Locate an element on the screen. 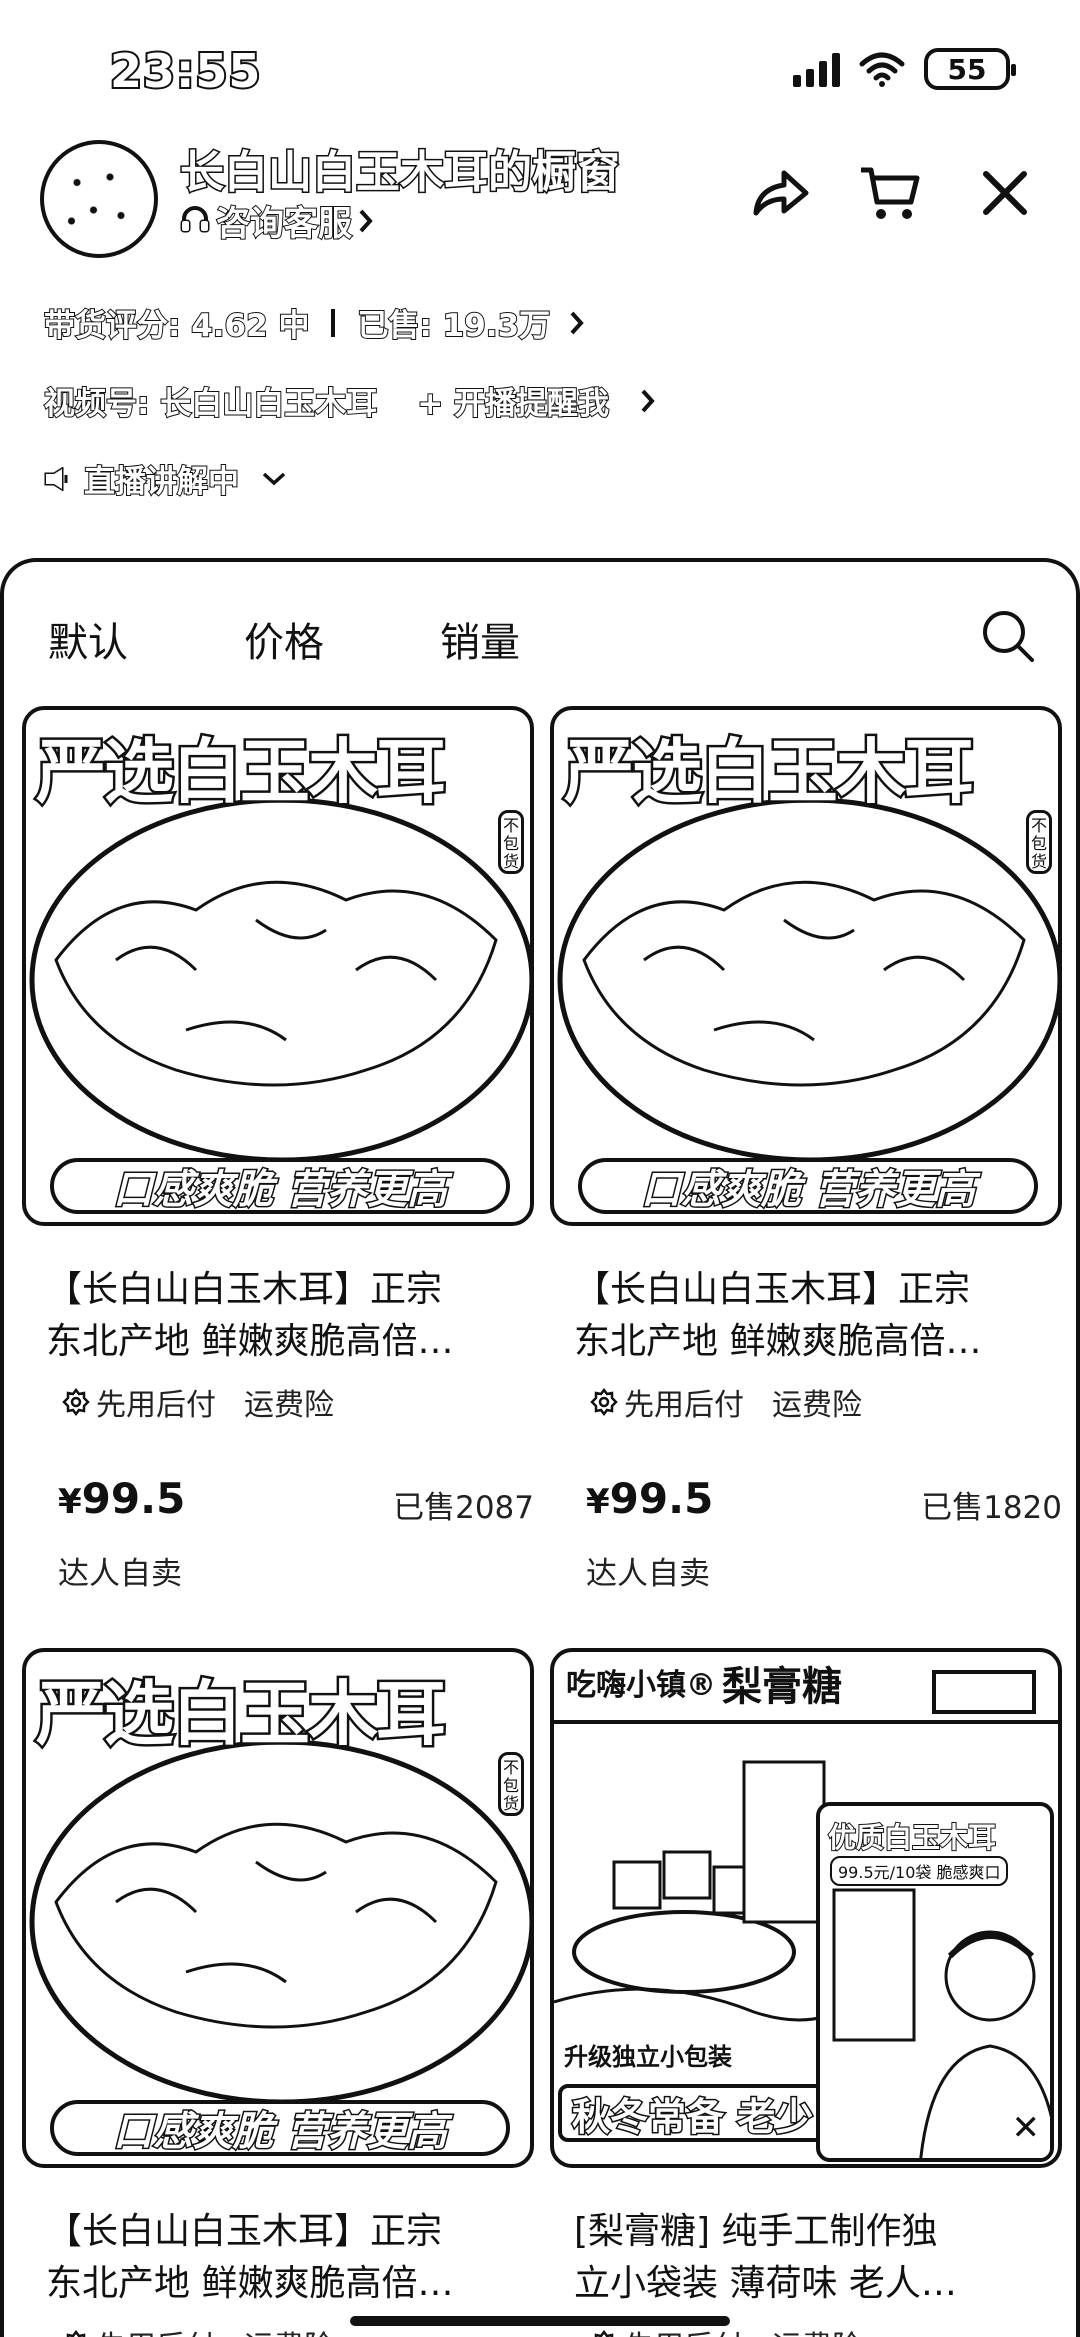 This screenshot has width=1080, height=2337. cart-icon is located at coordinates (890, 193).